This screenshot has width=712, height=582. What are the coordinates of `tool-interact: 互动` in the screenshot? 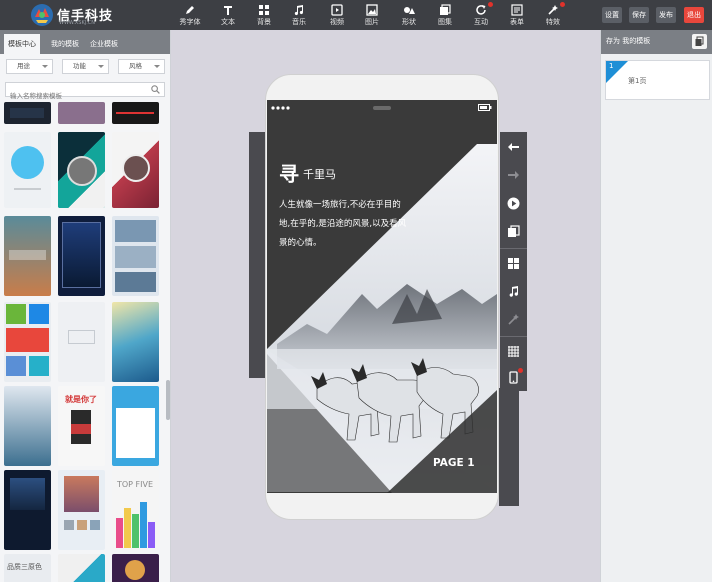 It's located at (481, 15).